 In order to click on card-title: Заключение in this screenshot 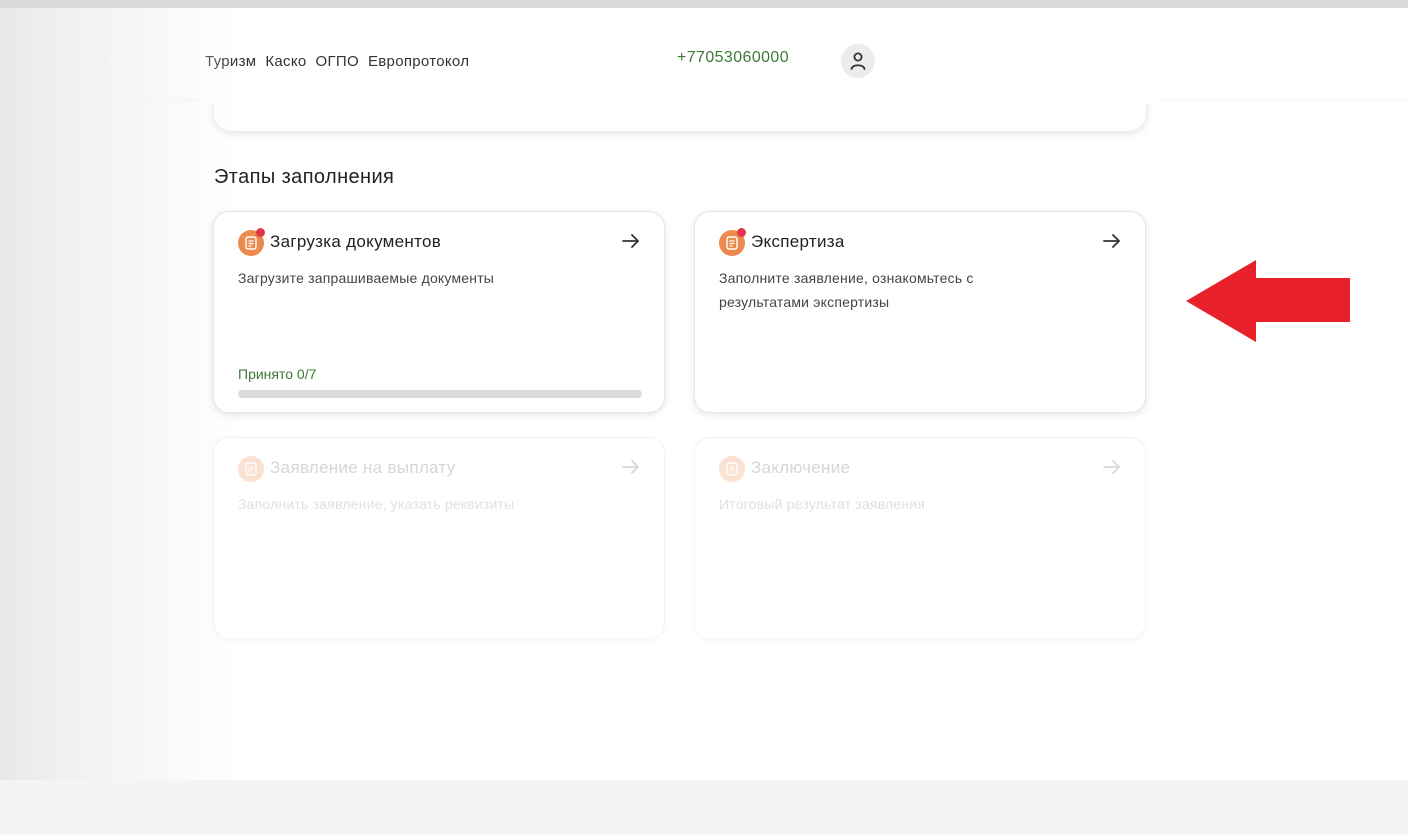, I will do `click(801, 467)`.